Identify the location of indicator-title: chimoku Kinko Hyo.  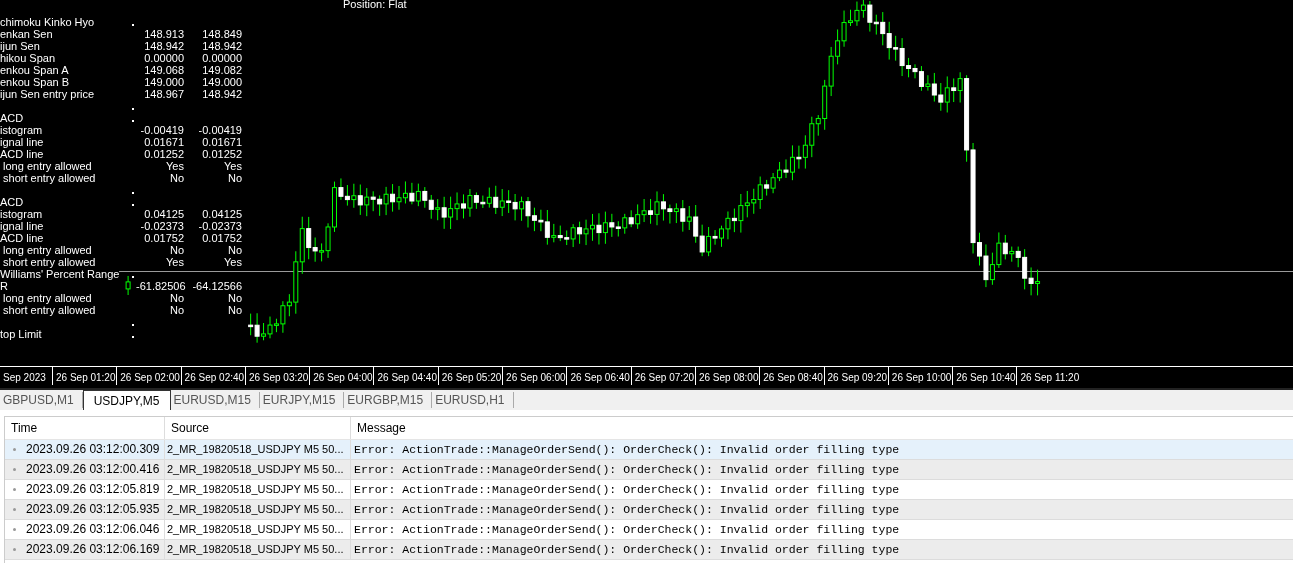
(47, 22).